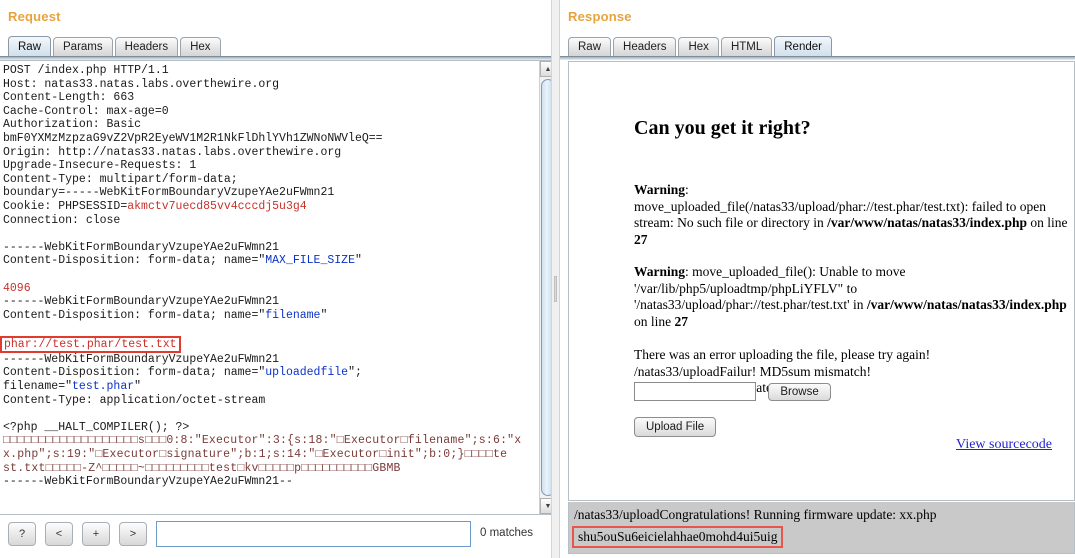 This screenshot has width=1075, height=558. Describe the element at coordinates (146, 47) in the screenshot. I see `tab-request-headers: Headers` at that location.